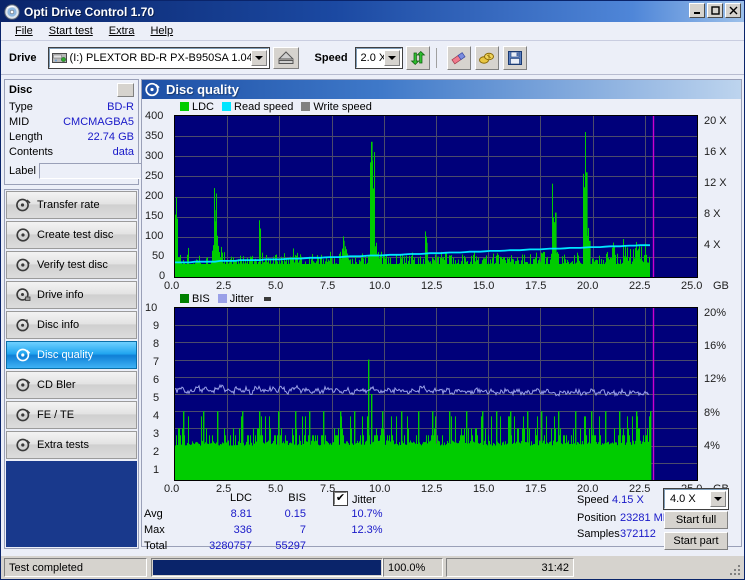 Image resolution: width=745 pixels, height=580 pixels. Describe the element at coordinates (71, 504) in the screenshot. I see `nav-filler` at that location.